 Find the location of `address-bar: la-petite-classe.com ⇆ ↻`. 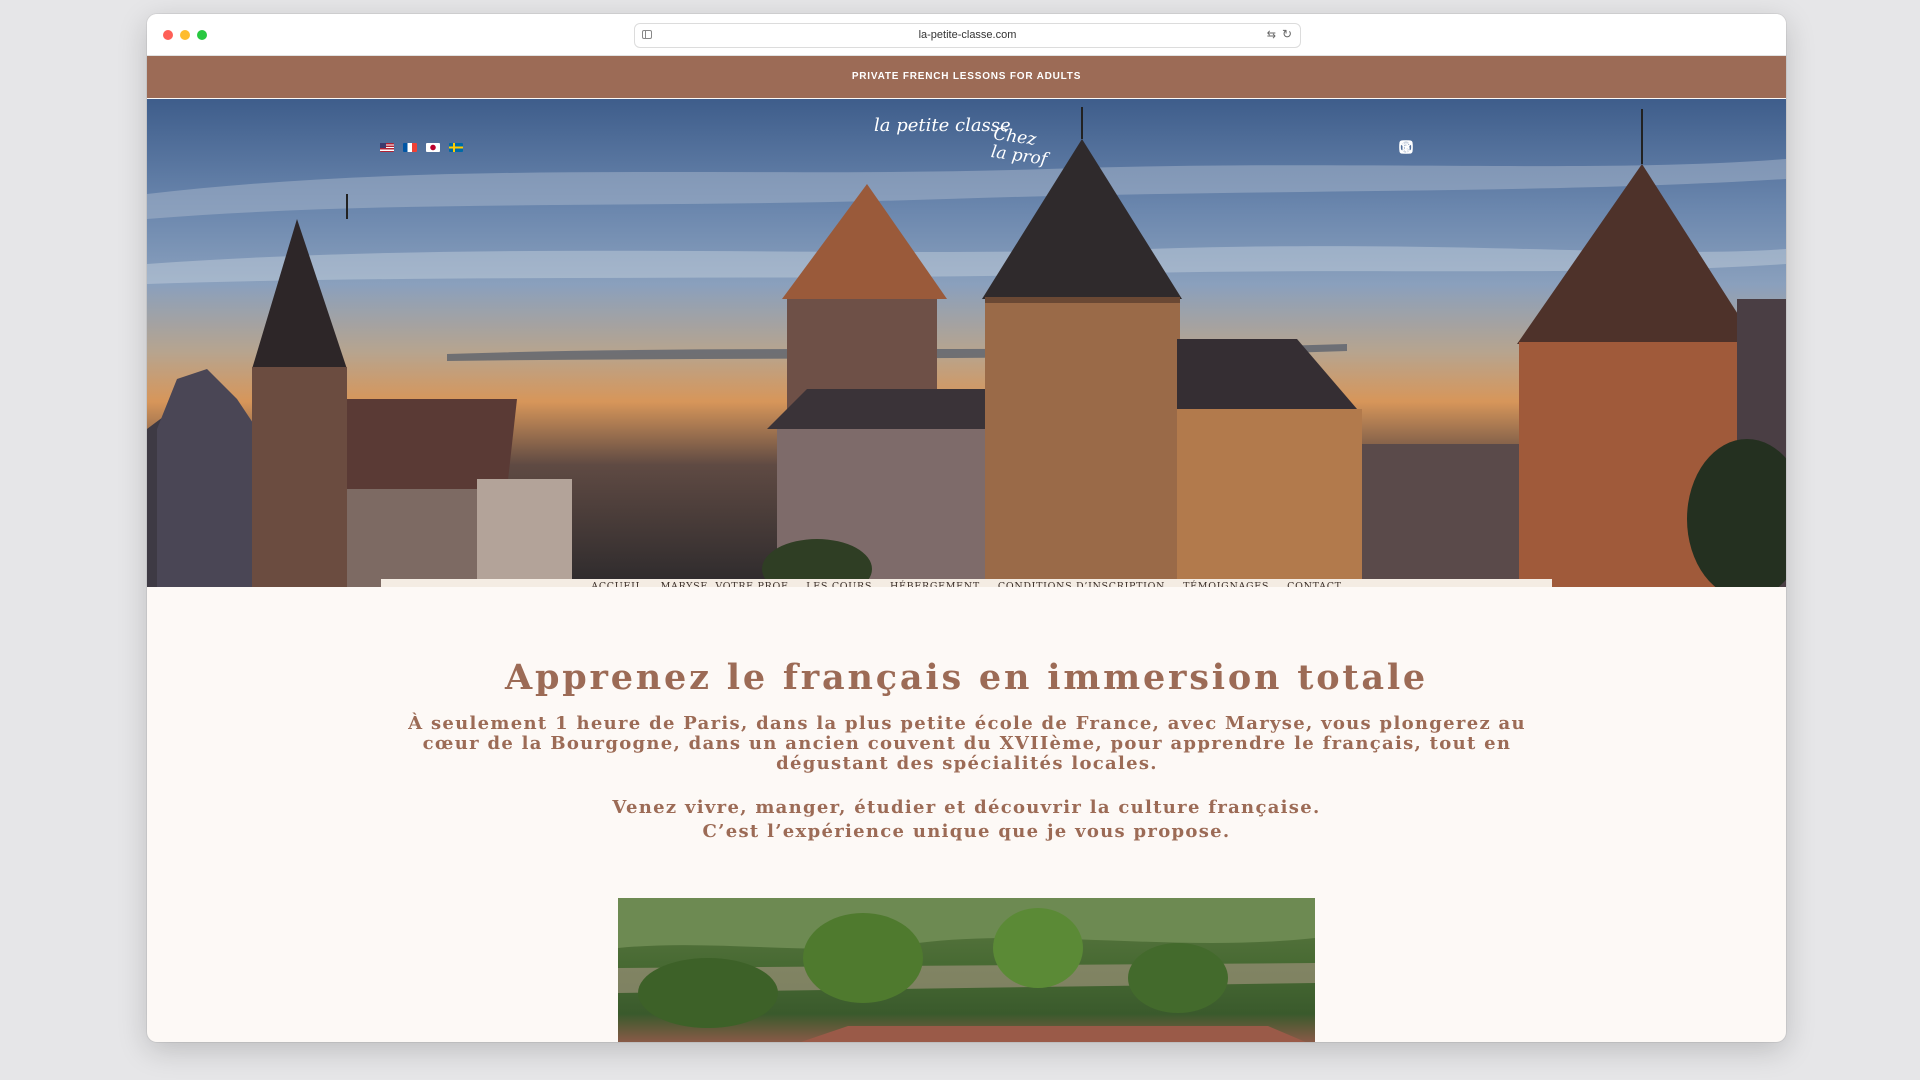

address-bar: la-petite-classe.com ⇆ ↻ is located at coordinates (967, 35).